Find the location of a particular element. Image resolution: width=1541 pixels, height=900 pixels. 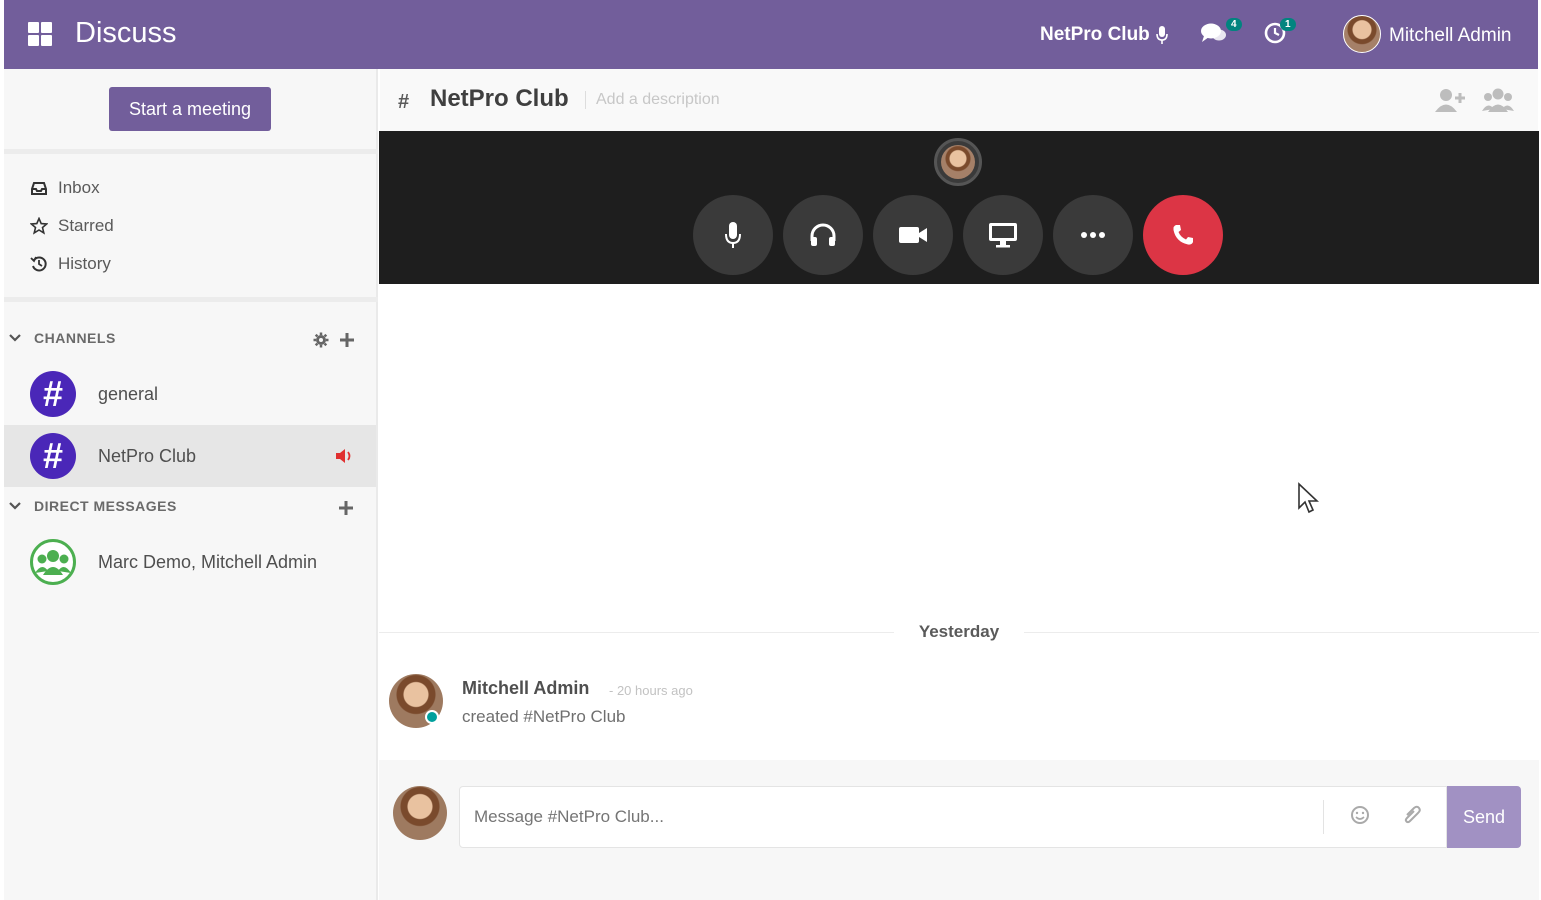

message-composer: Send is located at coordinates (959, 830).